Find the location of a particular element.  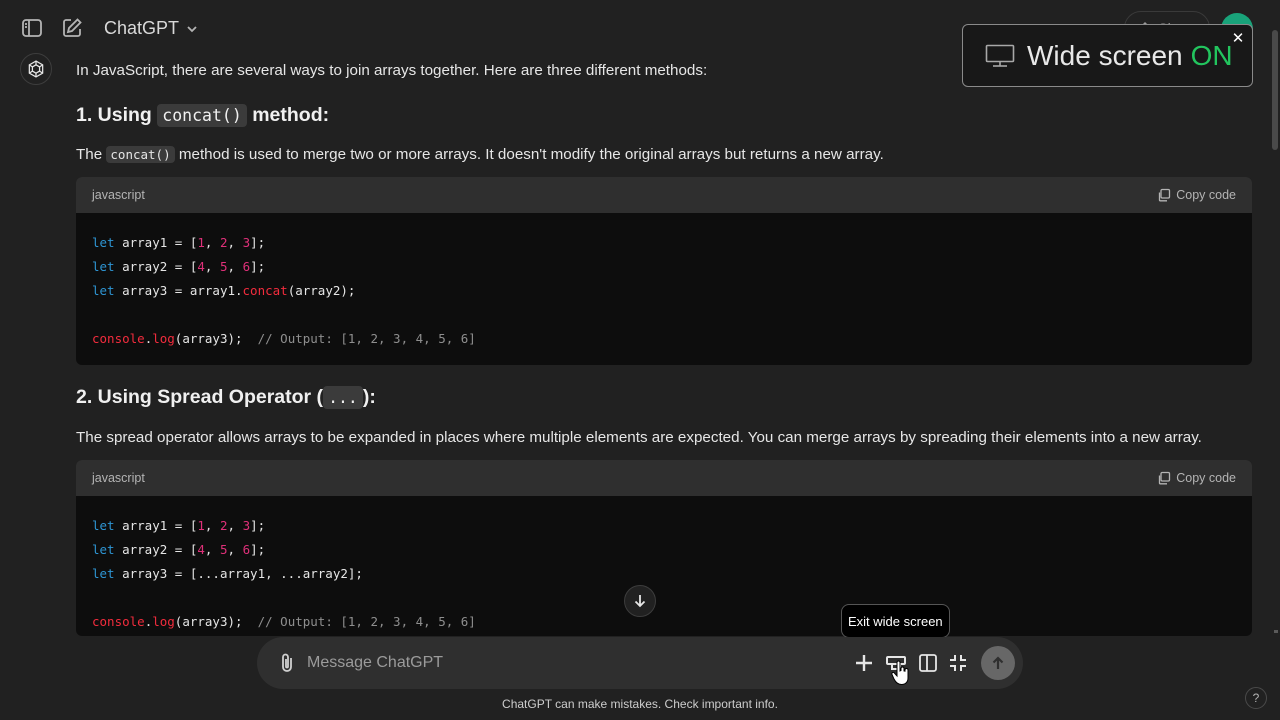

hand-cursor-icon is located at coordinates (900, 673).